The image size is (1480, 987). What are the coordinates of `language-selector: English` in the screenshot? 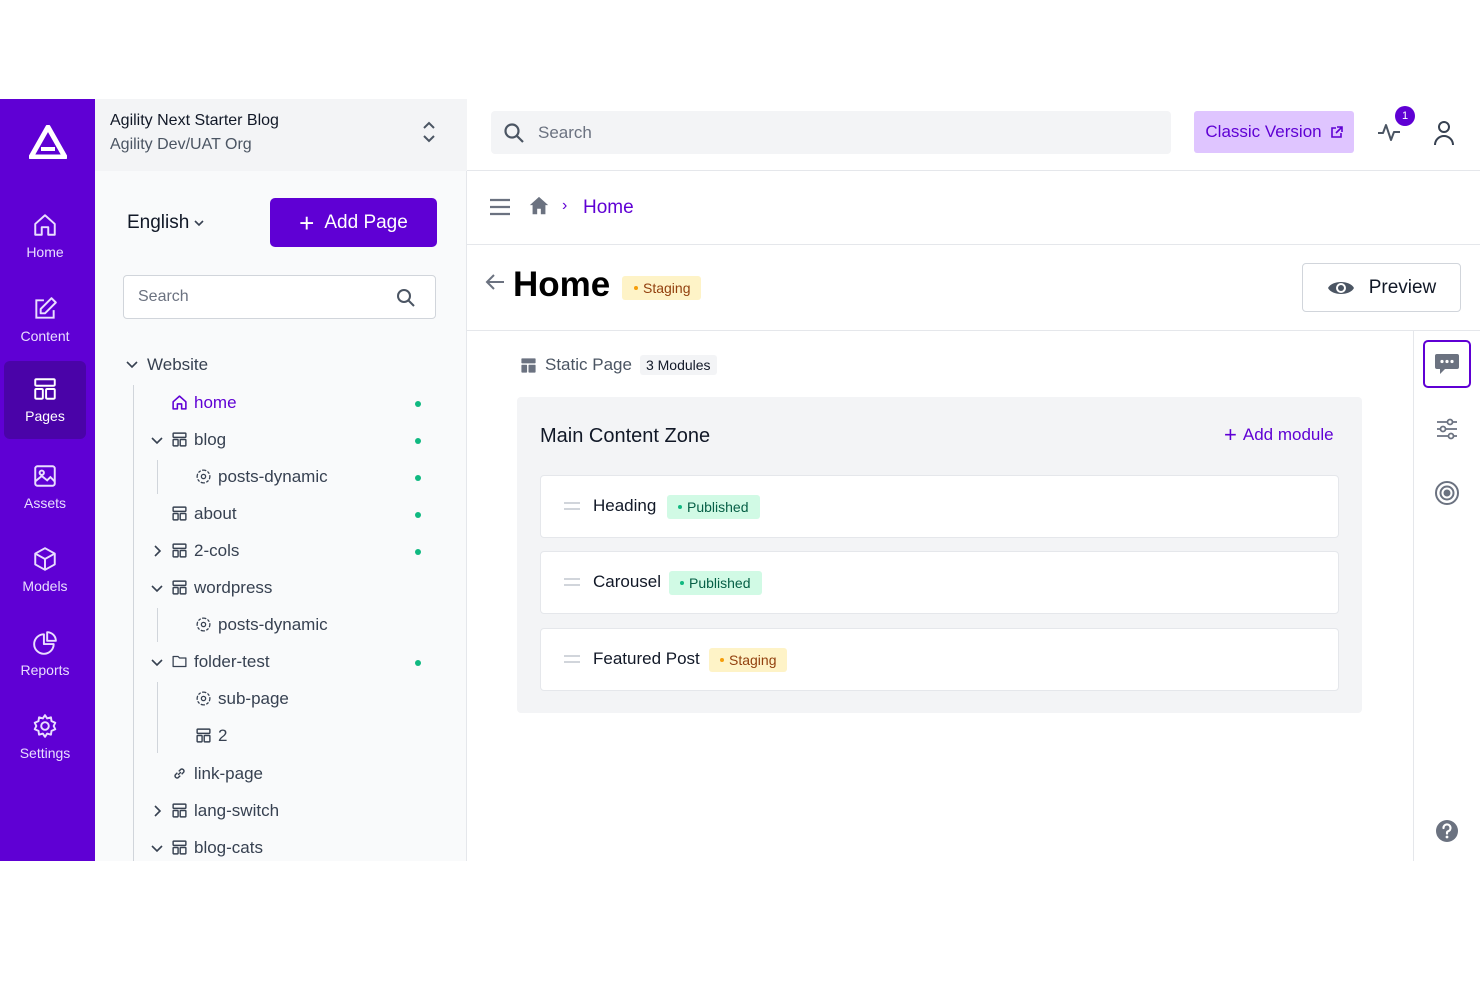 It's located at (166, 223).